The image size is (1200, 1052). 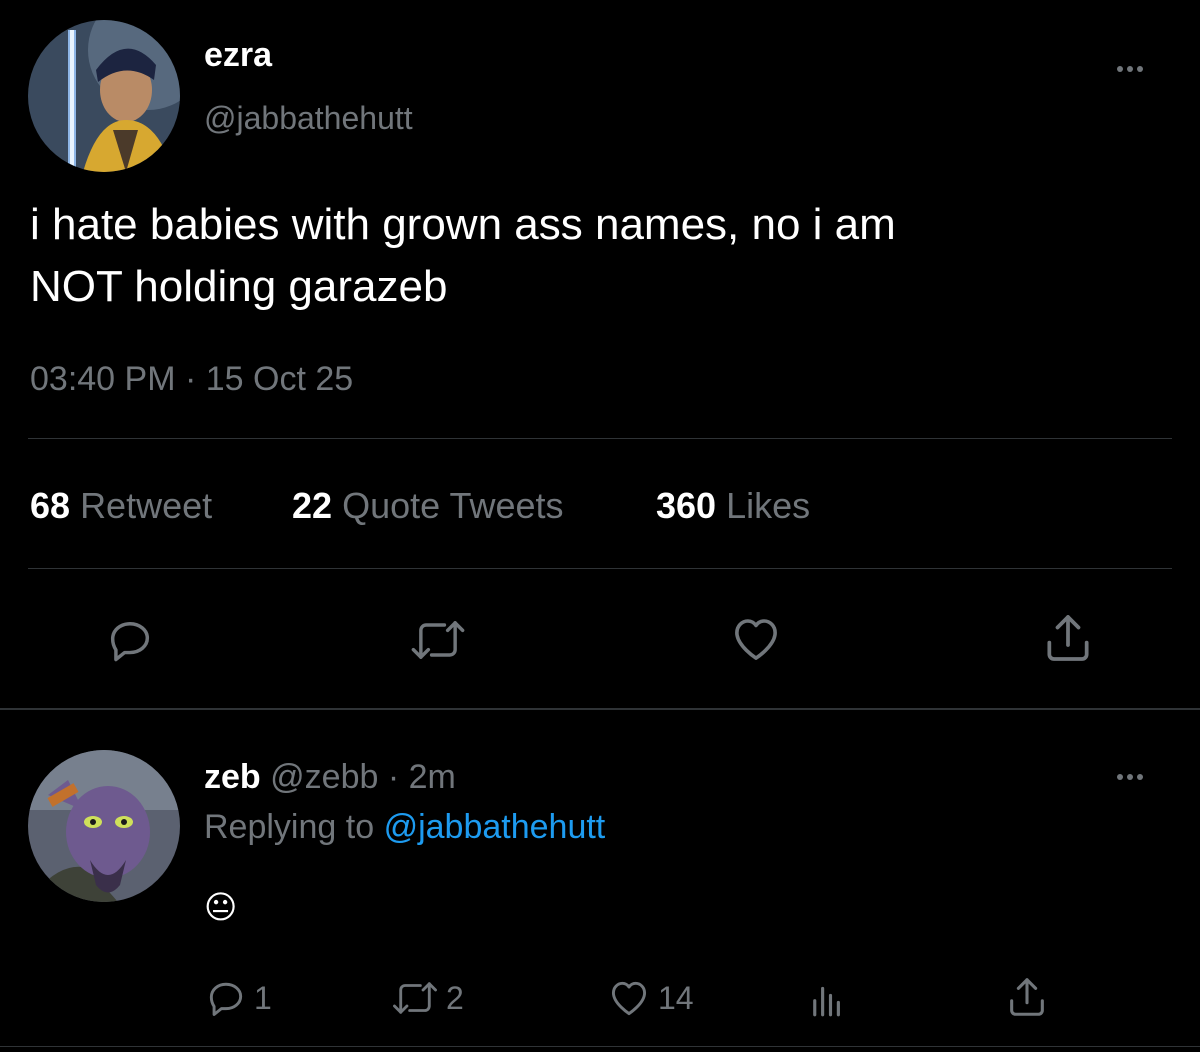 I want to click on likes-count: 360, so click(x=686, y=505).